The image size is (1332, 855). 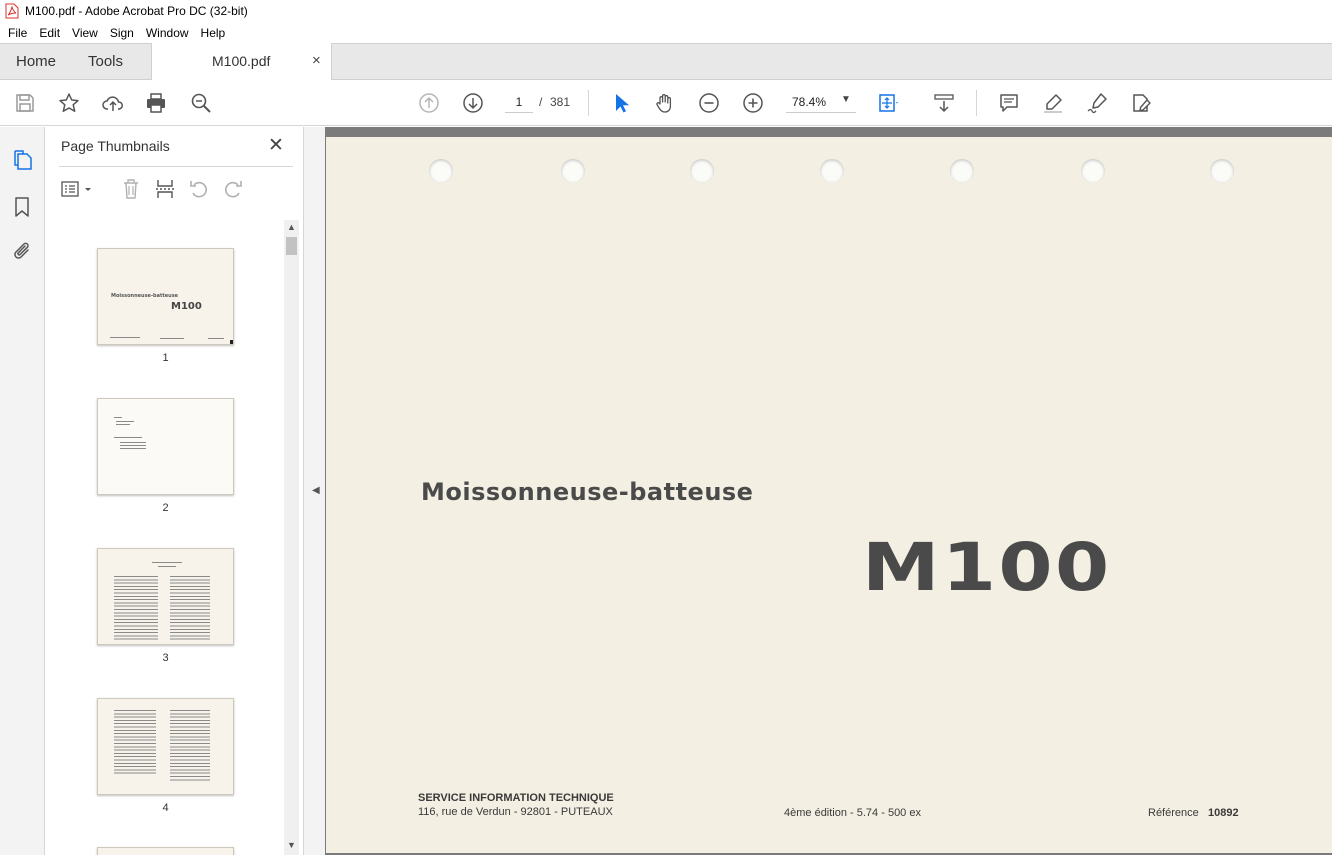 I want to click on menu-sign: Sign, so click(x=122, y=33).